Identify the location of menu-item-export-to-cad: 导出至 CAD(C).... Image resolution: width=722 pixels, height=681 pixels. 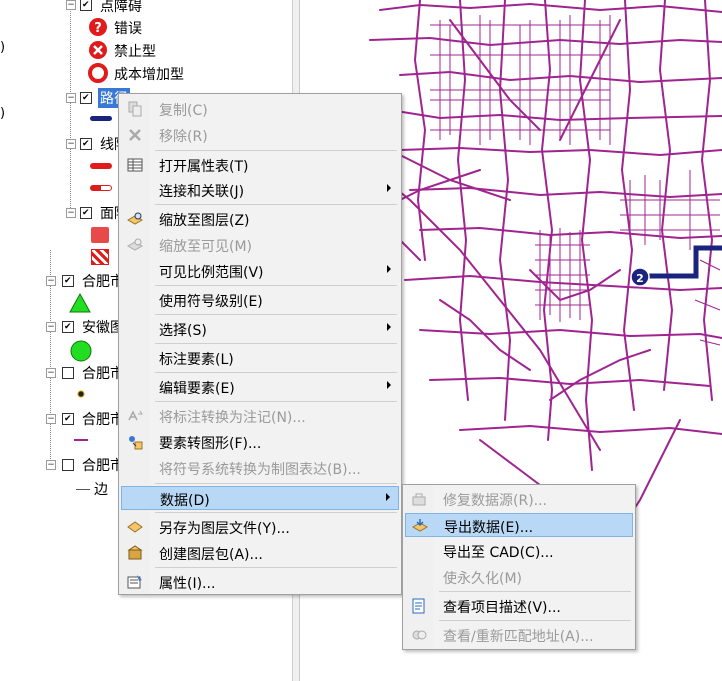
(519, 551).